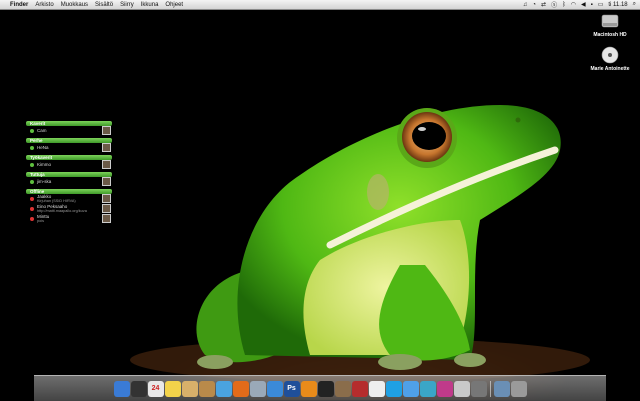  I want to click on imovie-icon, so click(342, 388).